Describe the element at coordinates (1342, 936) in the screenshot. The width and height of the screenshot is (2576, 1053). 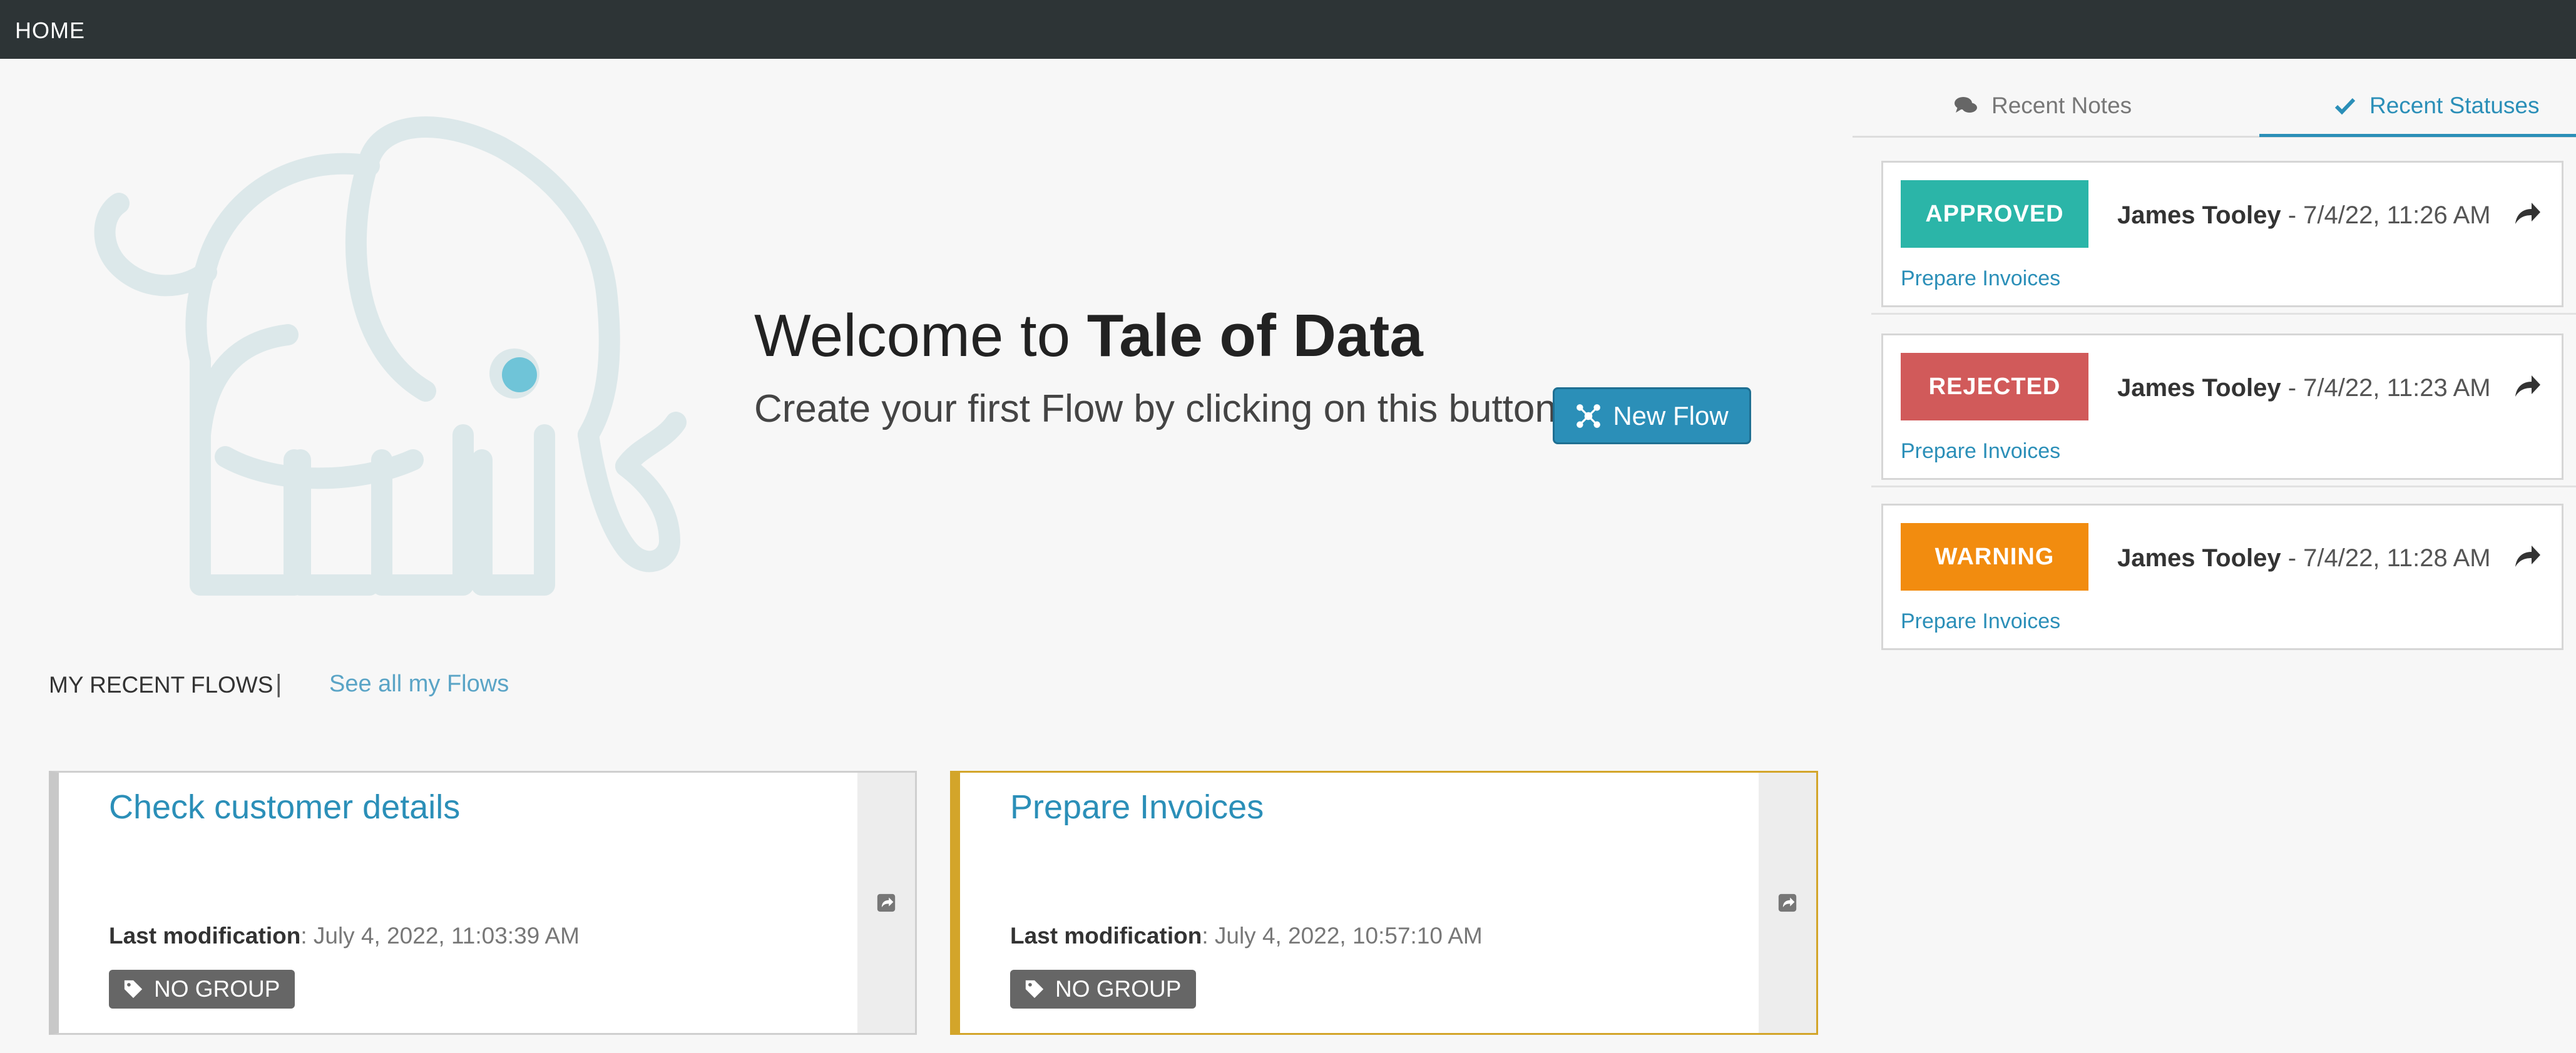
I see `last-modification-value: : July 4, 2022, 10:57:10 AM` at that location.